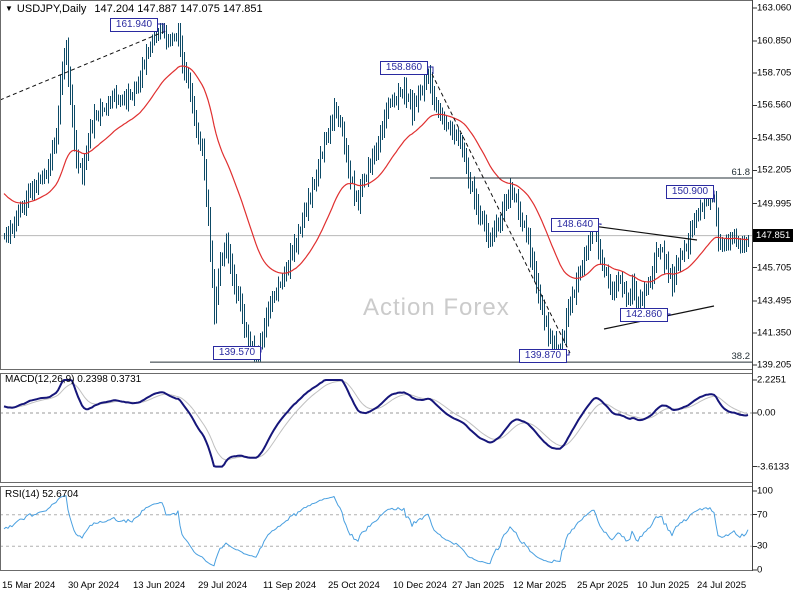  Describe the element at coordinates (774, 268) in the screenshot. I see `price-axis-tick: 145.705` at that location.